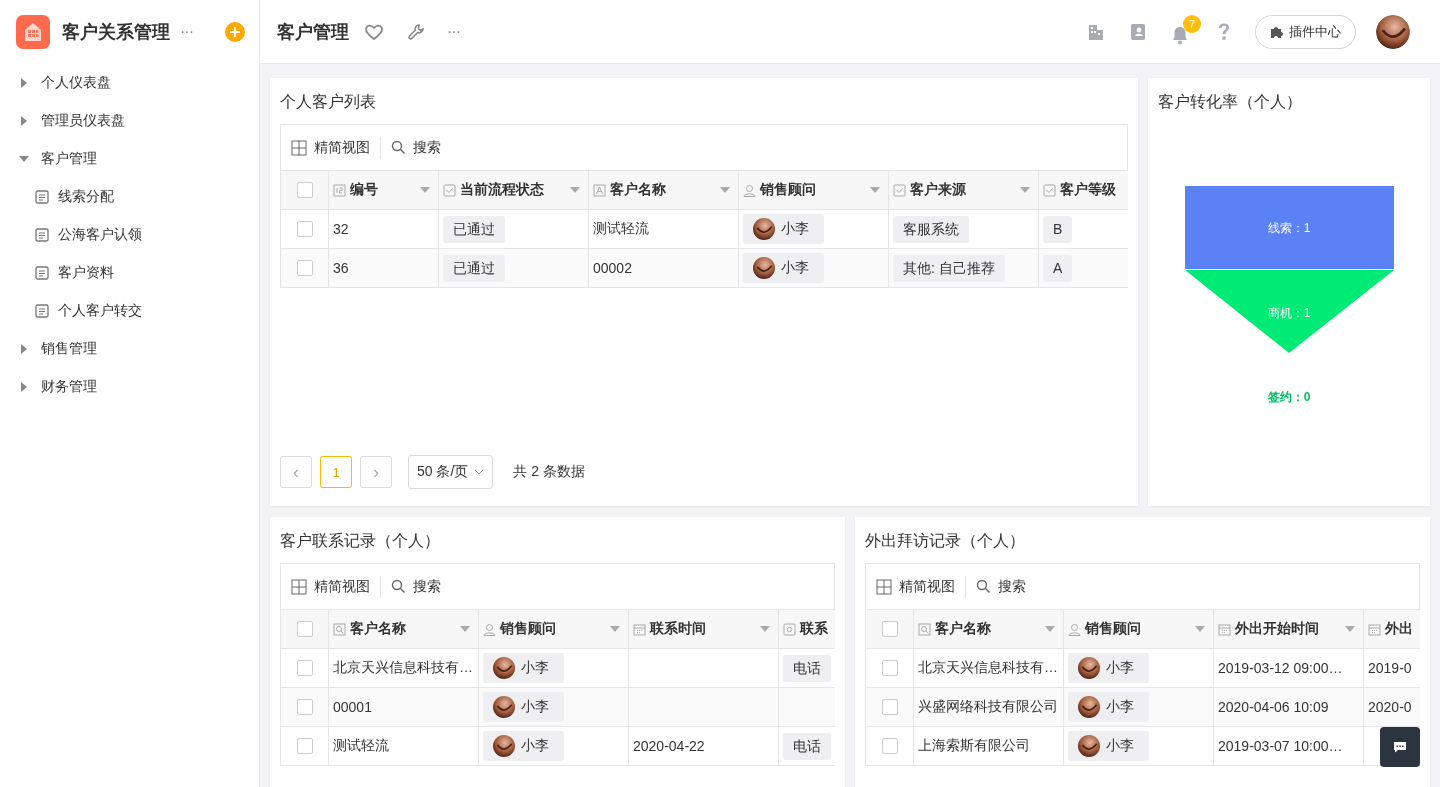 This screenshot has width=1440, height=787. I want to click on page-title: 客户管理, so click(313, 32).